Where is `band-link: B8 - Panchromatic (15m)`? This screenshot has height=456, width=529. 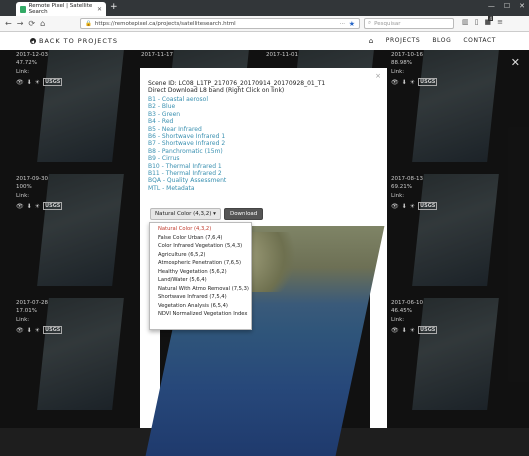
band-link: B8 - Panchromatic (15m) is located at coordinates (187, 151).